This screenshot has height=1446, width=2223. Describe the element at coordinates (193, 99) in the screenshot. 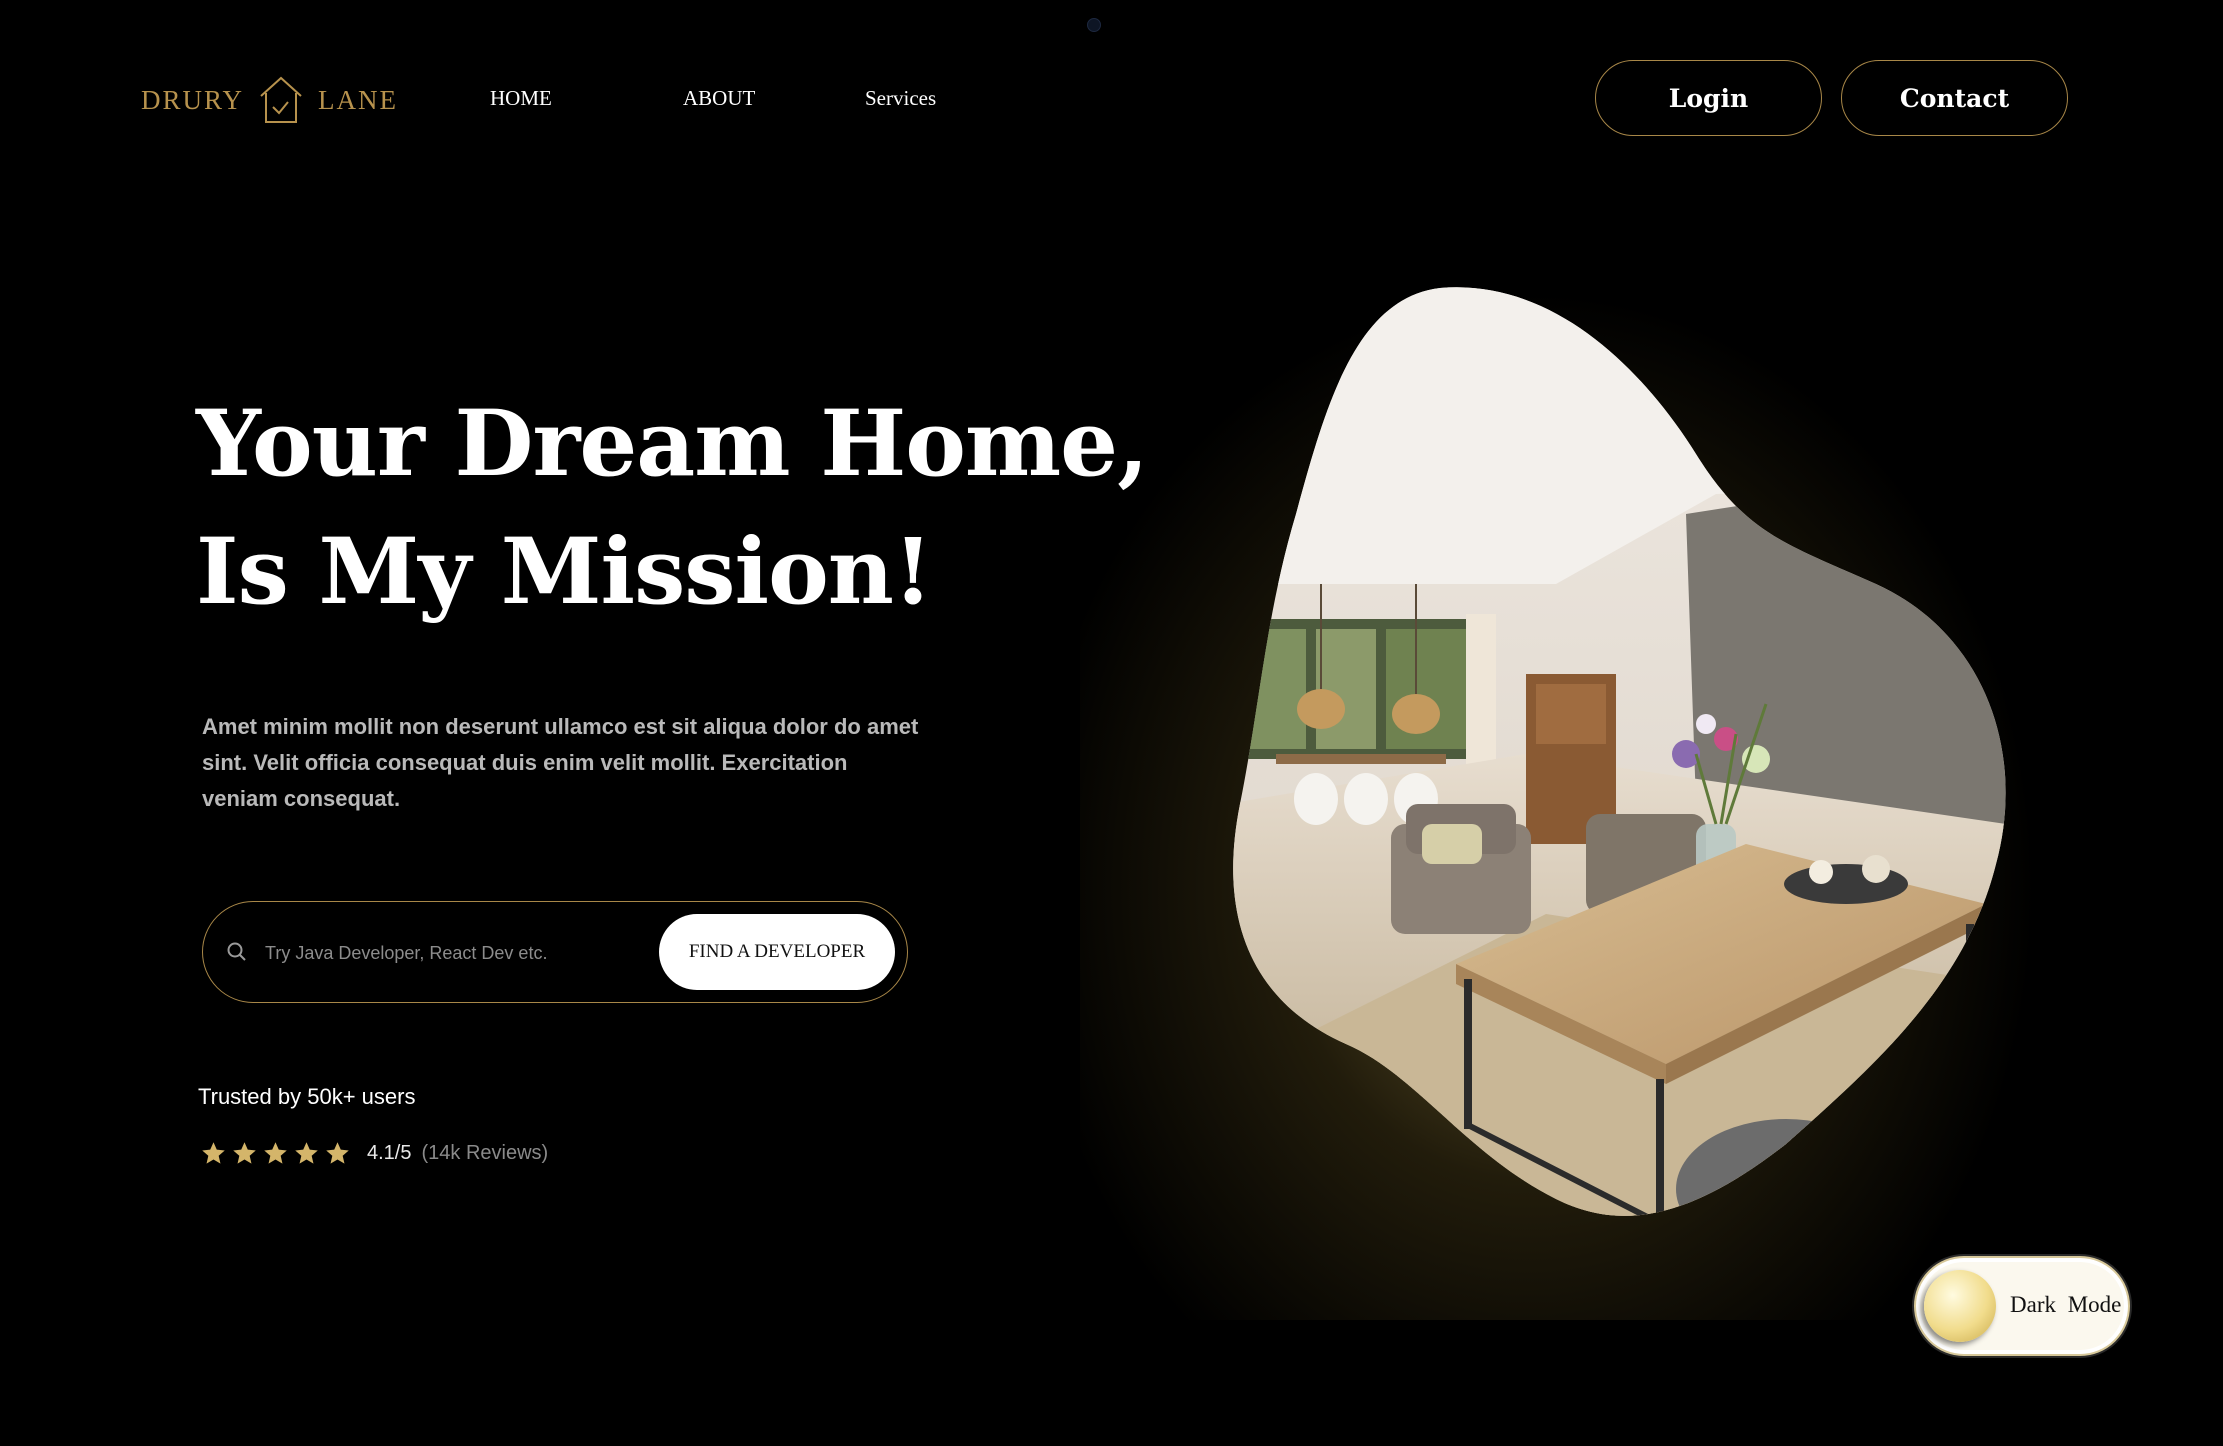

I see `brand-word-left: DRURY` at that location.